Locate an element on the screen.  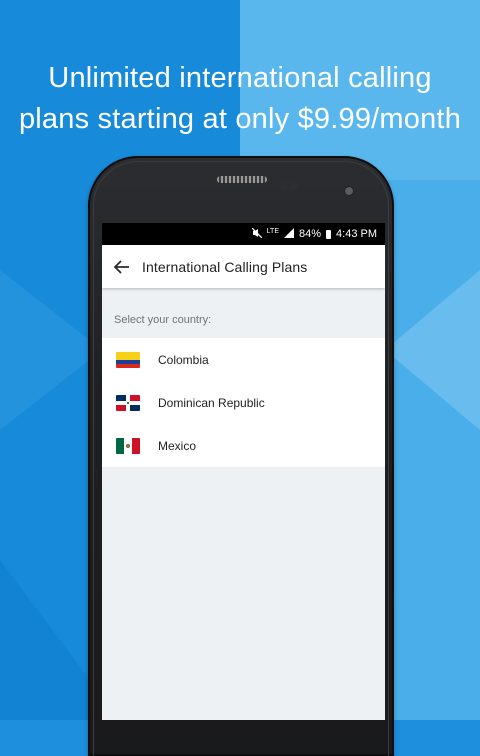
signal-icon is located at coordinates (289, 234).